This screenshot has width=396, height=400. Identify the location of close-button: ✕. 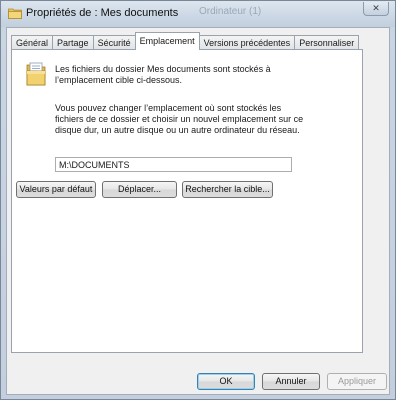
(376, 9).